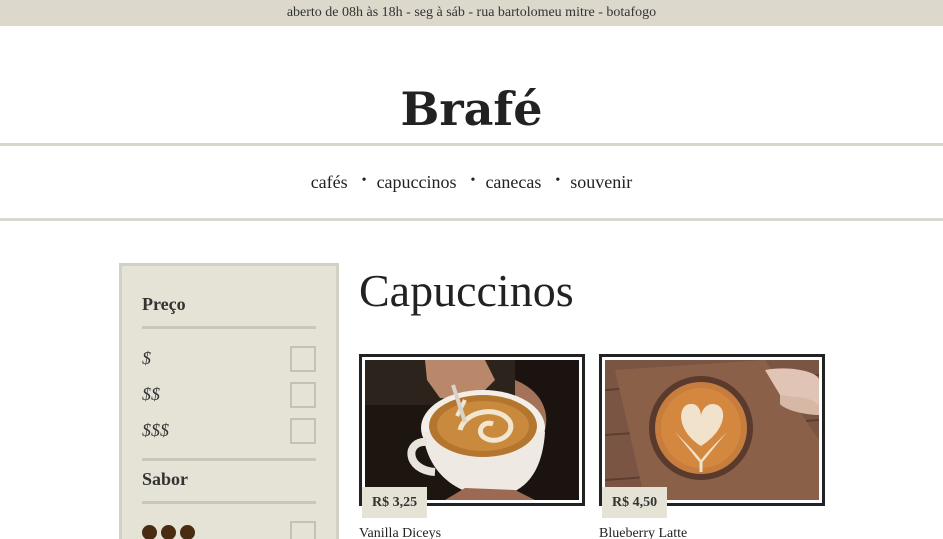 Image resolution: width=943 pixels, height=539 pixels. I want to click on product-name: Vanilla Diceys, so click(472, 532).